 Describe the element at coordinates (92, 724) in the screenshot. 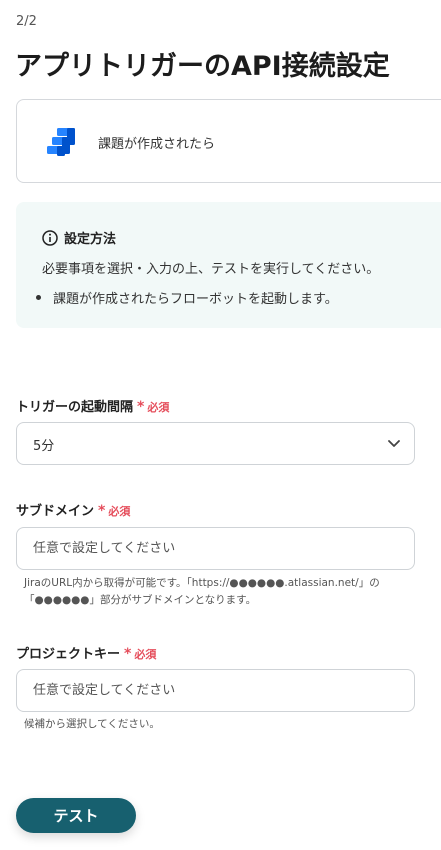

I see `project-key-help: 候補から選択してください。` at that location.